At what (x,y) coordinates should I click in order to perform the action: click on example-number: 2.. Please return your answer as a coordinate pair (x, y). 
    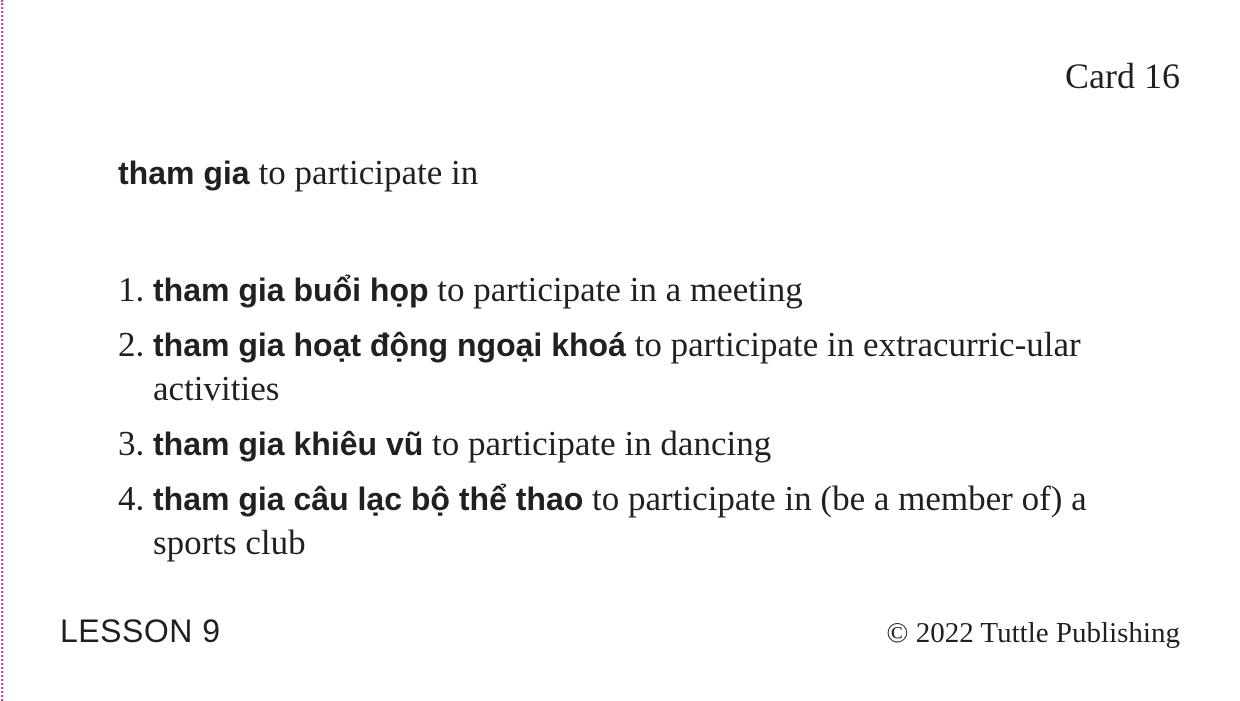
    Looking at the image, I should click on (131, 344).